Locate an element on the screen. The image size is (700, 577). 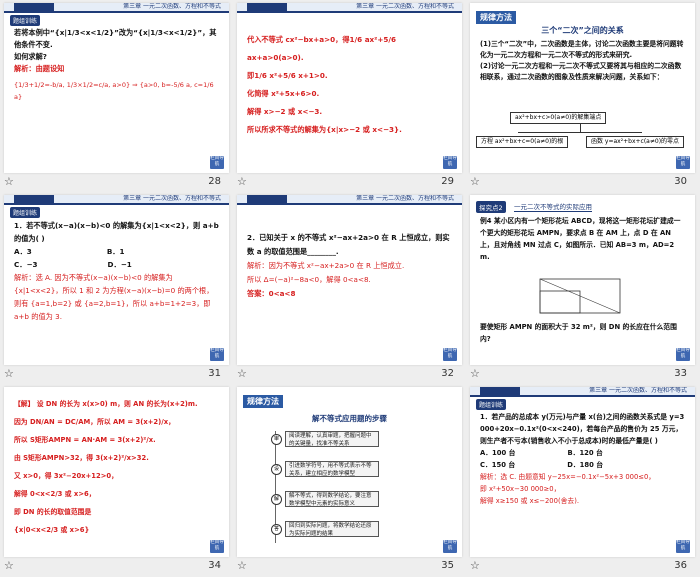
text-line: C．150 台 D．180 台 is located at coordinates (541, 465).